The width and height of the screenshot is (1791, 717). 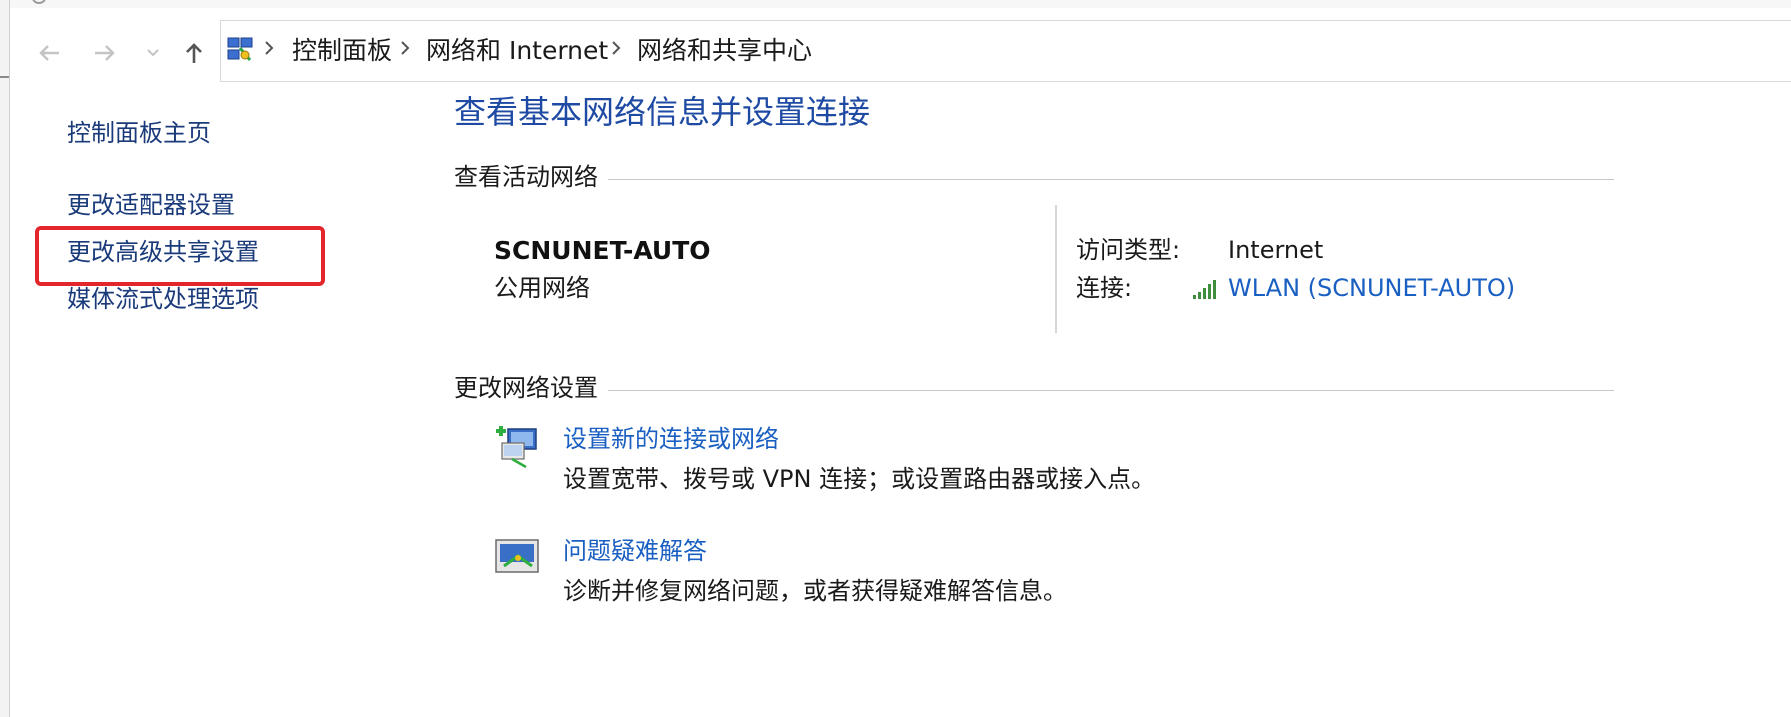 What do you see at coordinates (163, 299) in the screenshot?
I see `sidebar-item-media-streaming: 媒体流式处理选项` at bounding box center [163, 299].